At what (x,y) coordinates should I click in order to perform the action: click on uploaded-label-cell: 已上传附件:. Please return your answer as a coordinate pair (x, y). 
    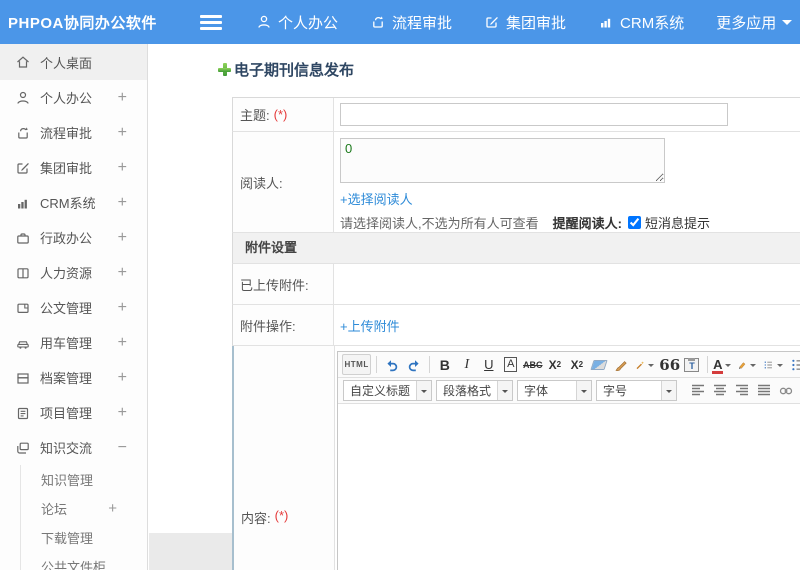
    Looking at the image, I should click on (283, 284).